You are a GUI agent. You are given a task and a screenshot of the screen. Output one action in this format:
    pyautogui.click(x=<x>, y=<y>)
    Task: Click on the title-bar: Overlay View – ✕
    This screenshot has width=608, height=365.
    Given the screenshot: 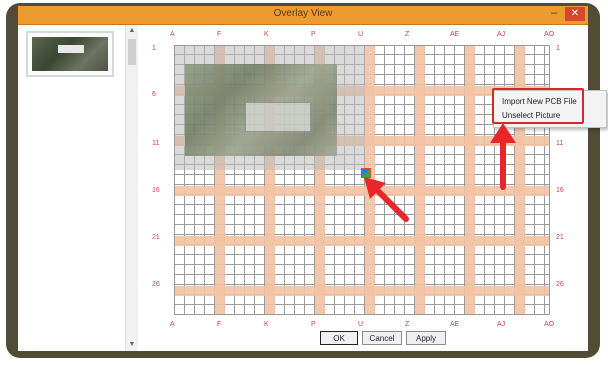 What is the action you would take?
    pyautogui.click(x=303, y=15)
    